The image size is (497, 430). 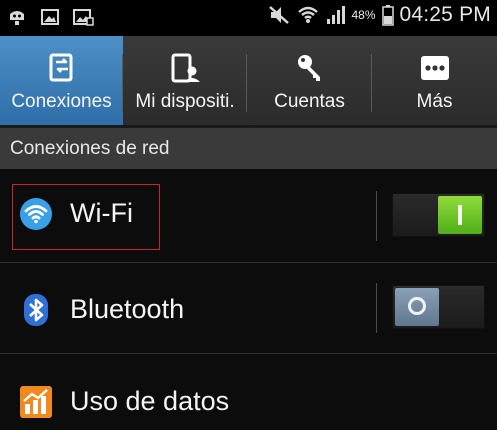 I want to click on wifi-toggle-switch, so click(x=438, y=215).